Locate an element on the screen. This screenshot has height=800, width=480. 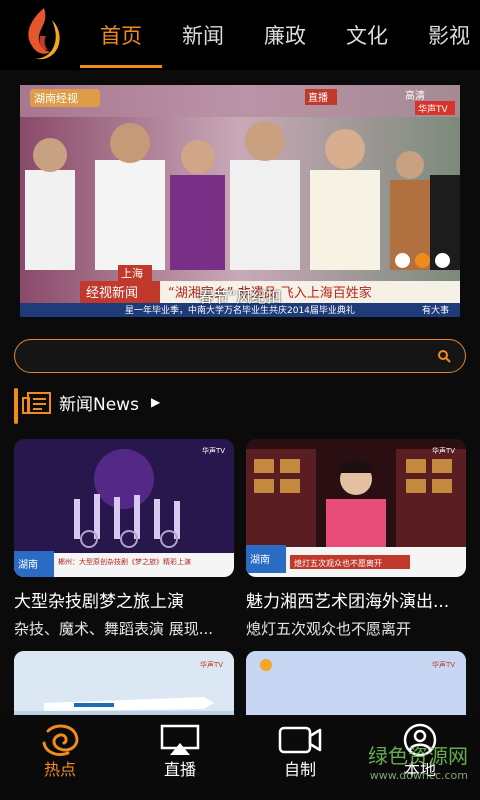
nav-item-selfmade: 自制 is located at coordinates (300, 757).